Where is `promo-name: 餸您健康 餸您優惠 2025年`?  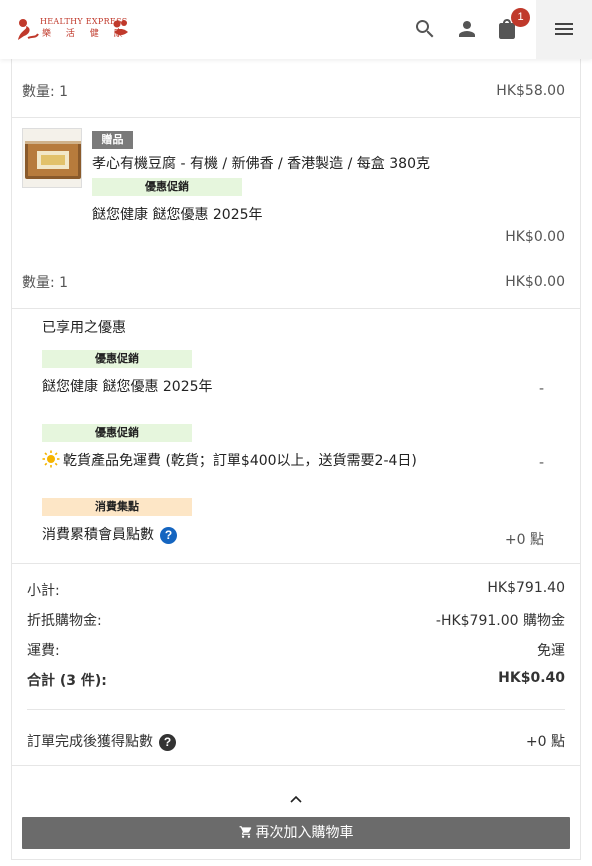
promo-name: 餸您健康 餸您優惠 2025年 is located at coordinates (177, 215).